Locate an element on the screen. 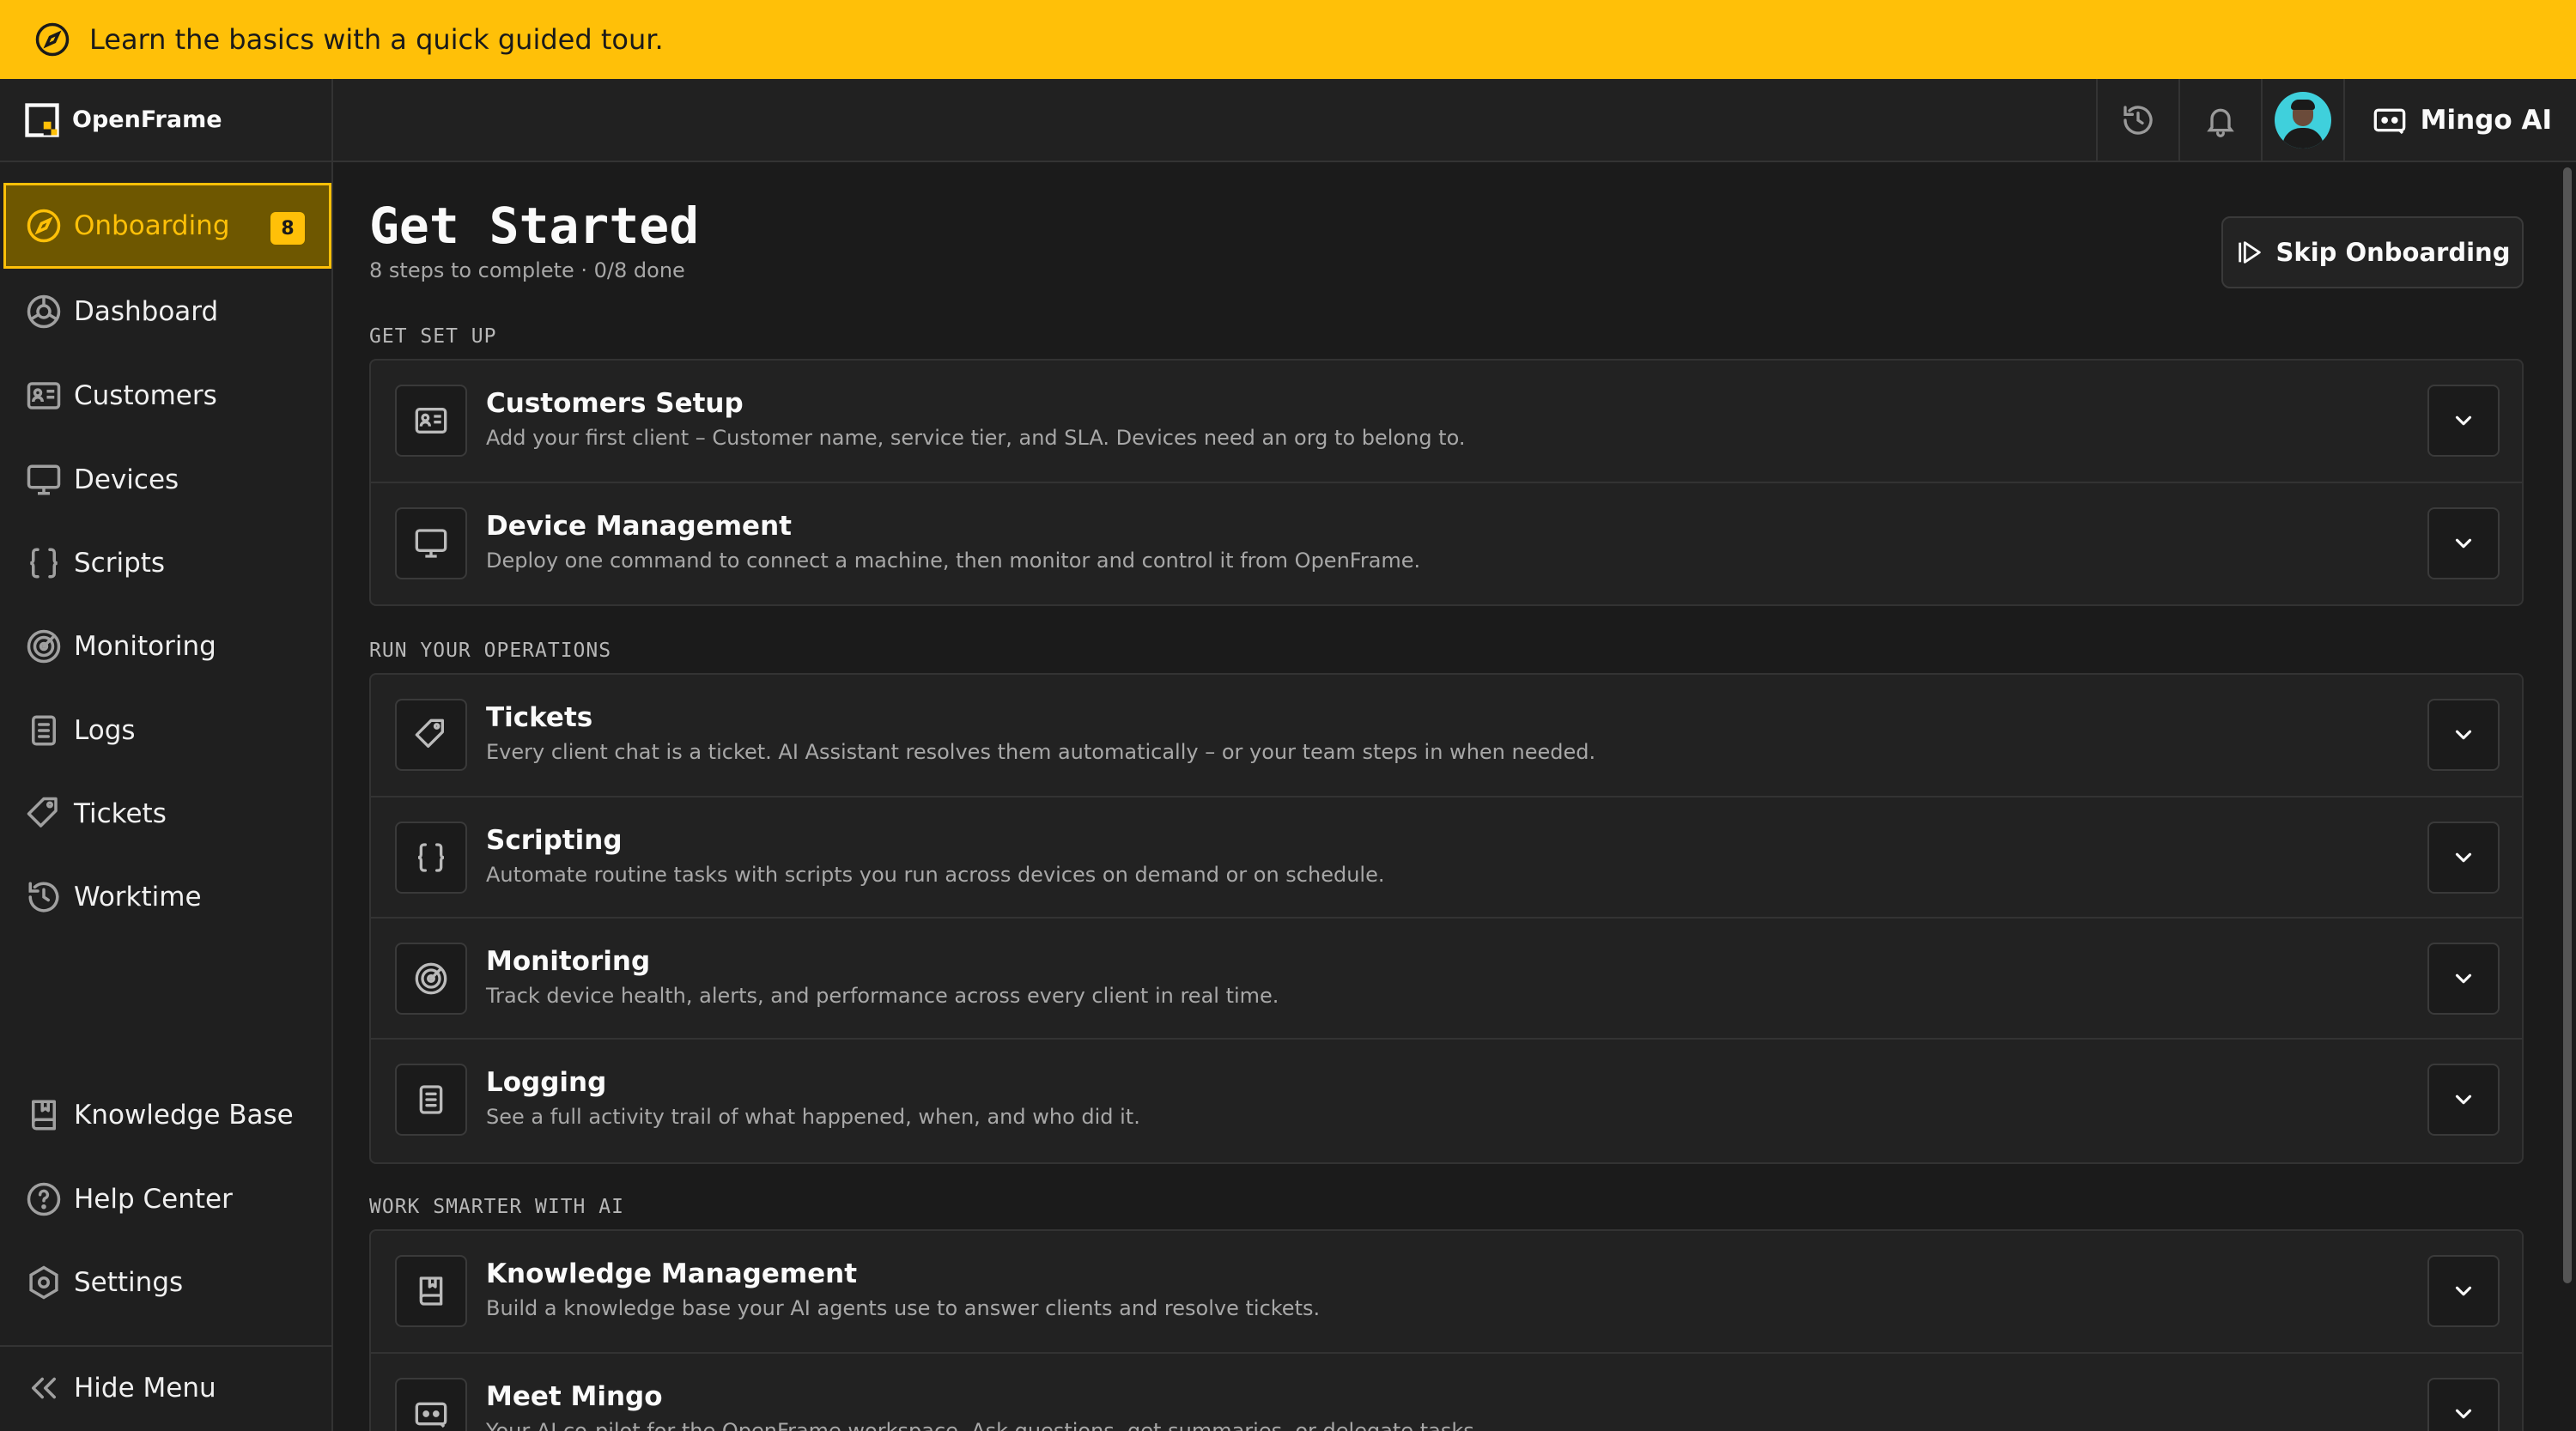 This screenshot has height=1431, width=2576. sidebar-item-monitoring: Monitoring is located at coordinates (167, 646).